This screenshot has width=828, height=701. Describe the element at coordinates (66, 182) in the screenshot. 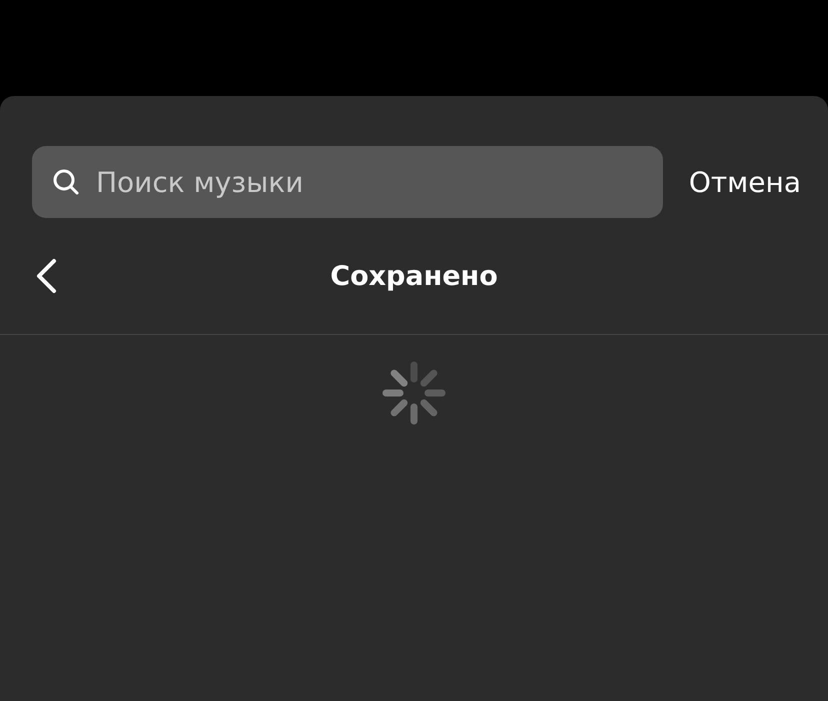

I see `search-icon` at that location.